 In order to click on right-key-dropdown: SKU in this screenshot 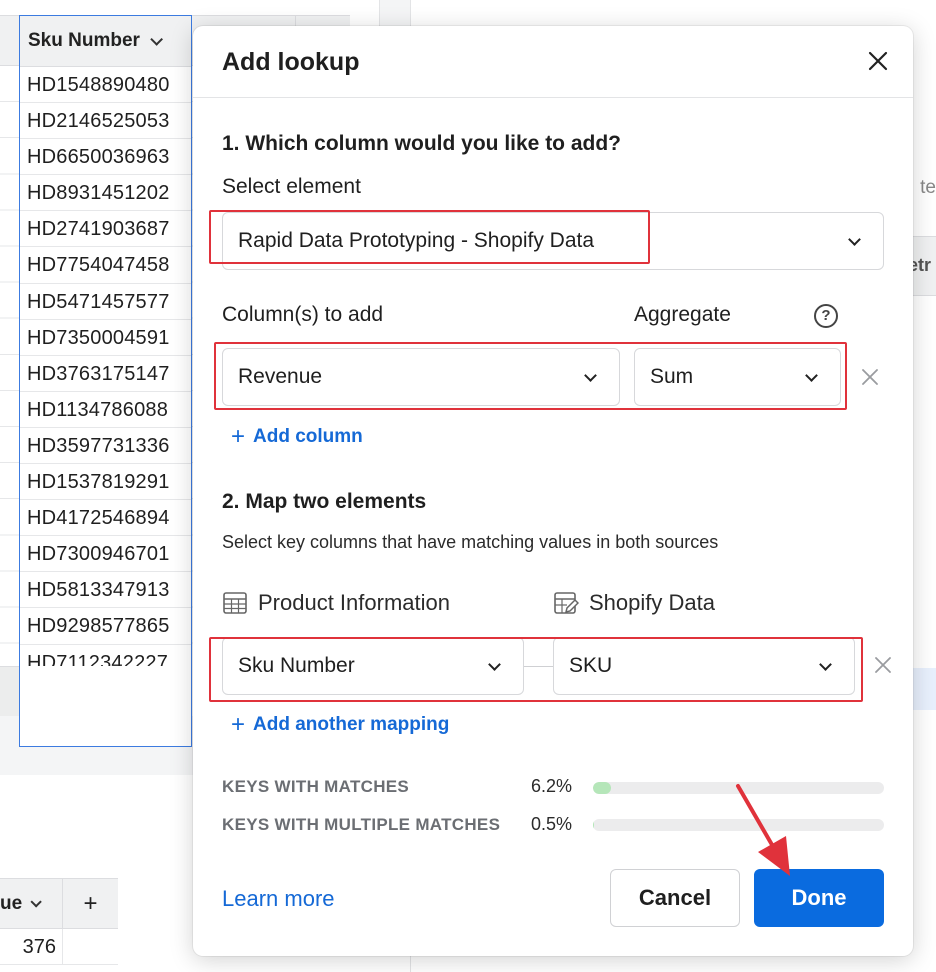, I will do `click(704, 666)`.